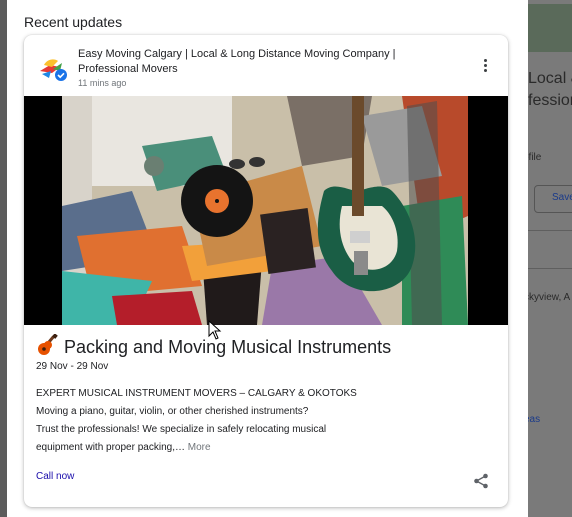 Image resolution: width=572 pixels, height=517 pixels. What do you see at coordinates (228, 347) in the screenshot?
I see `post-title-text: Packing and Moving Musical Instruments` at bounding box center [228, 347].